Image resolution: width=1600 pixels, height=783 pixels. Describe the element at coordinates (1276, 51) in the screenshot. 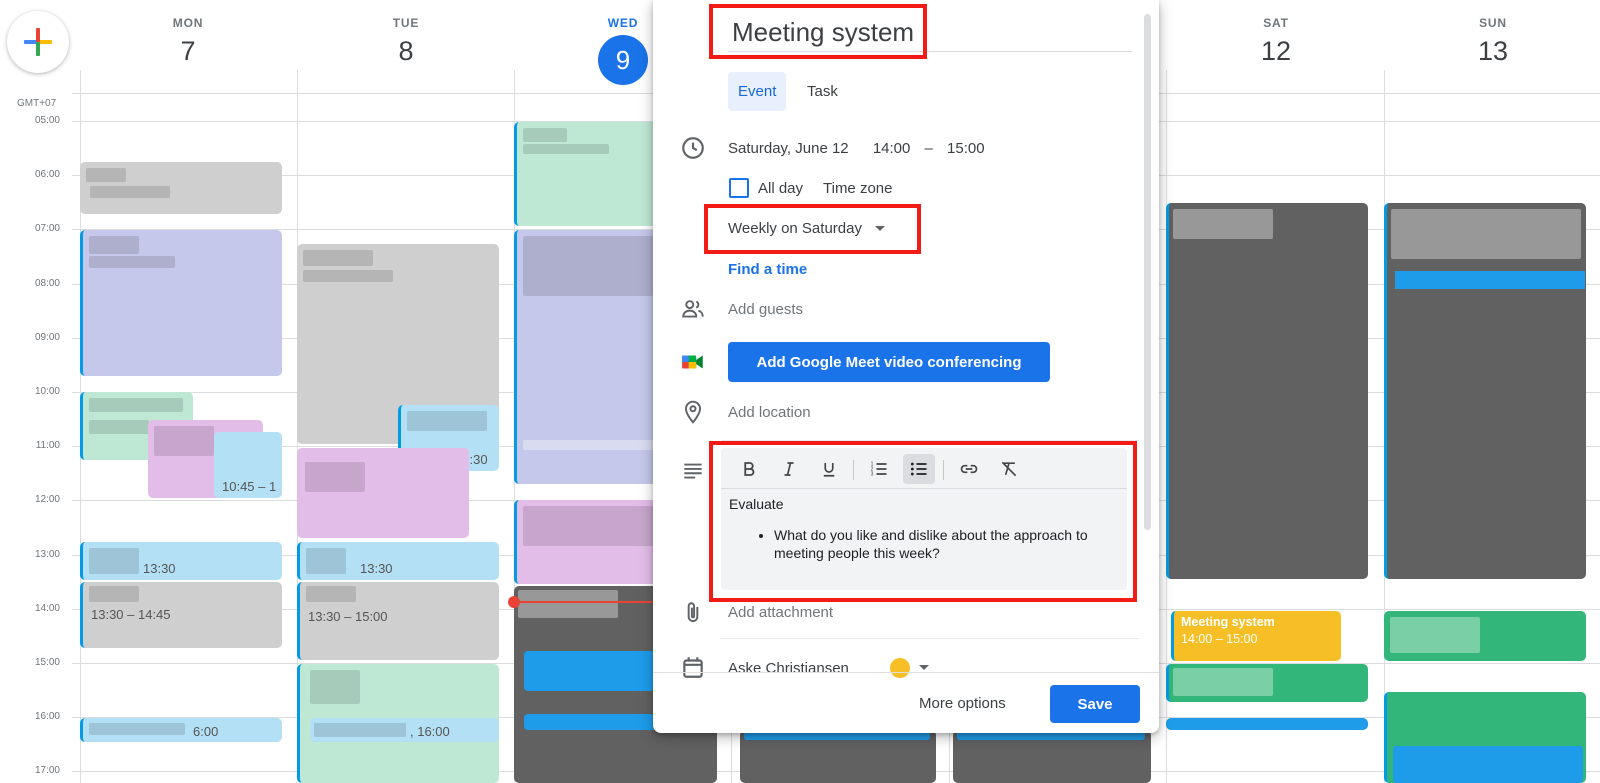

I see `day-number: 12` at that location.